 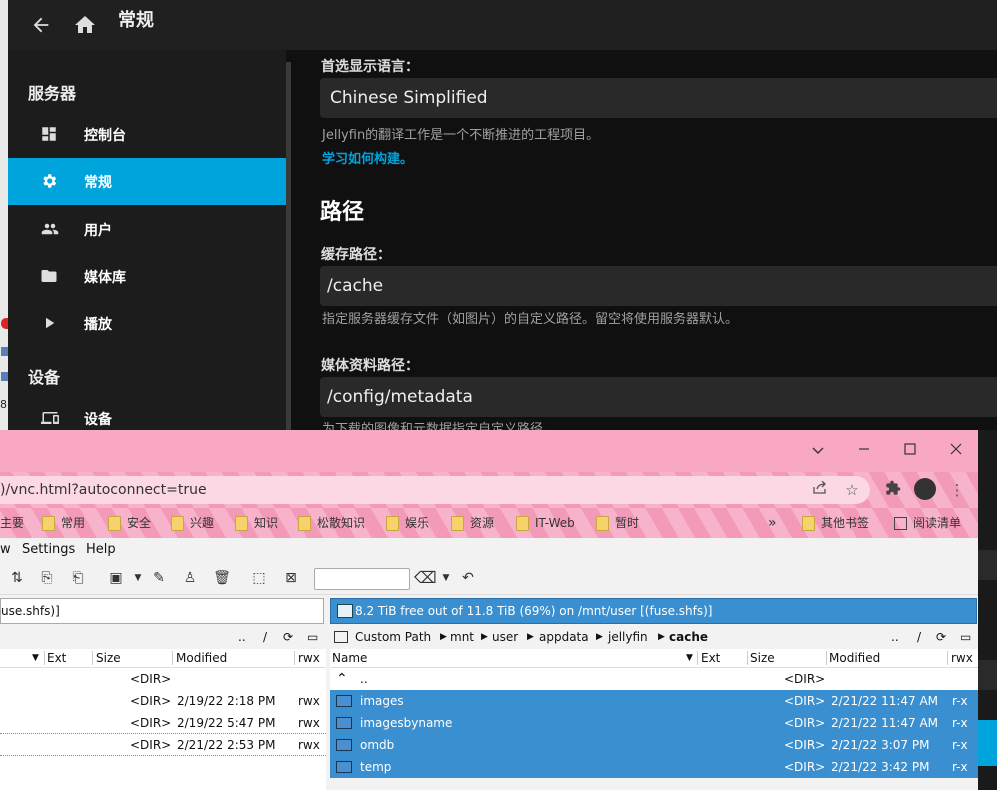 I want to click on bookmark-folder: 安全, so click(x=129, y=523).